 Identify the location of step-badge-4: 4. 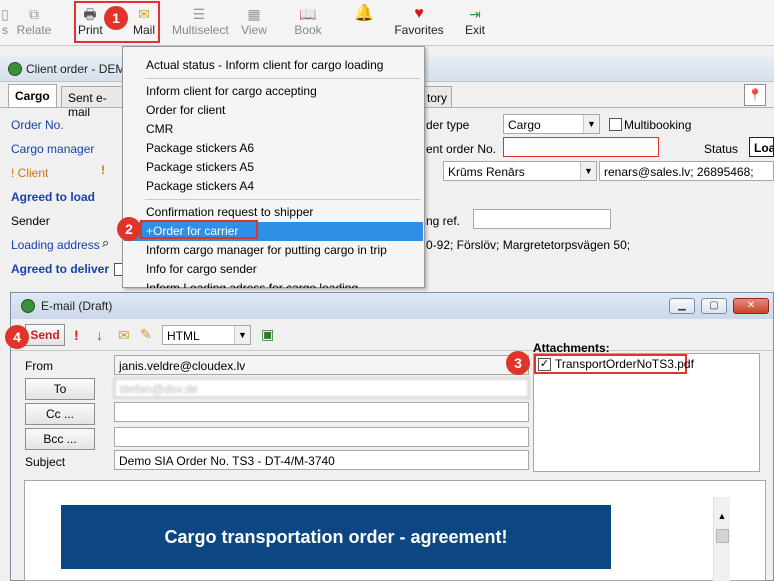
(17, 337).